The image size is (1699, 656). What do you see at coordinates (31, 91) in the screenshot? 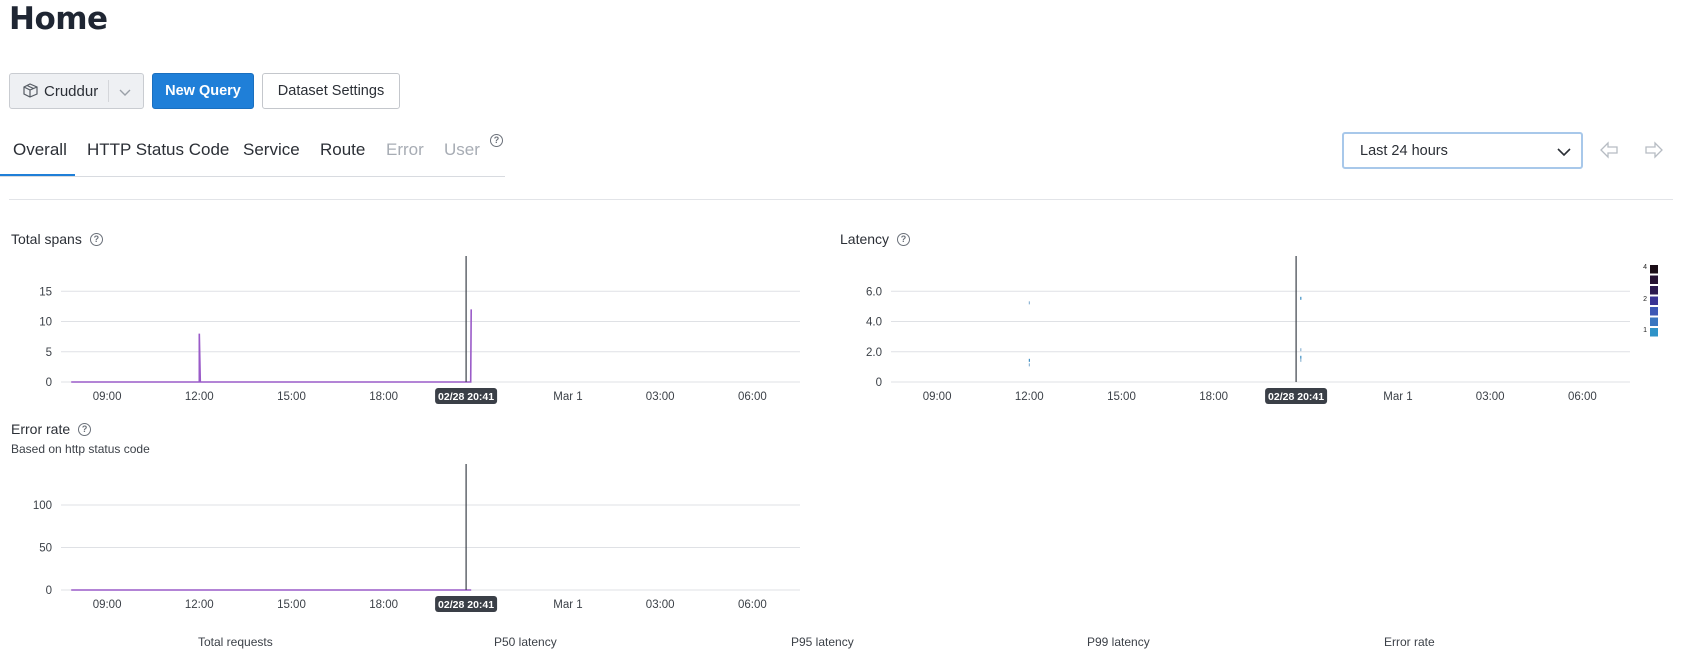
I see `cube-icon` at bounding box center [31, 91].